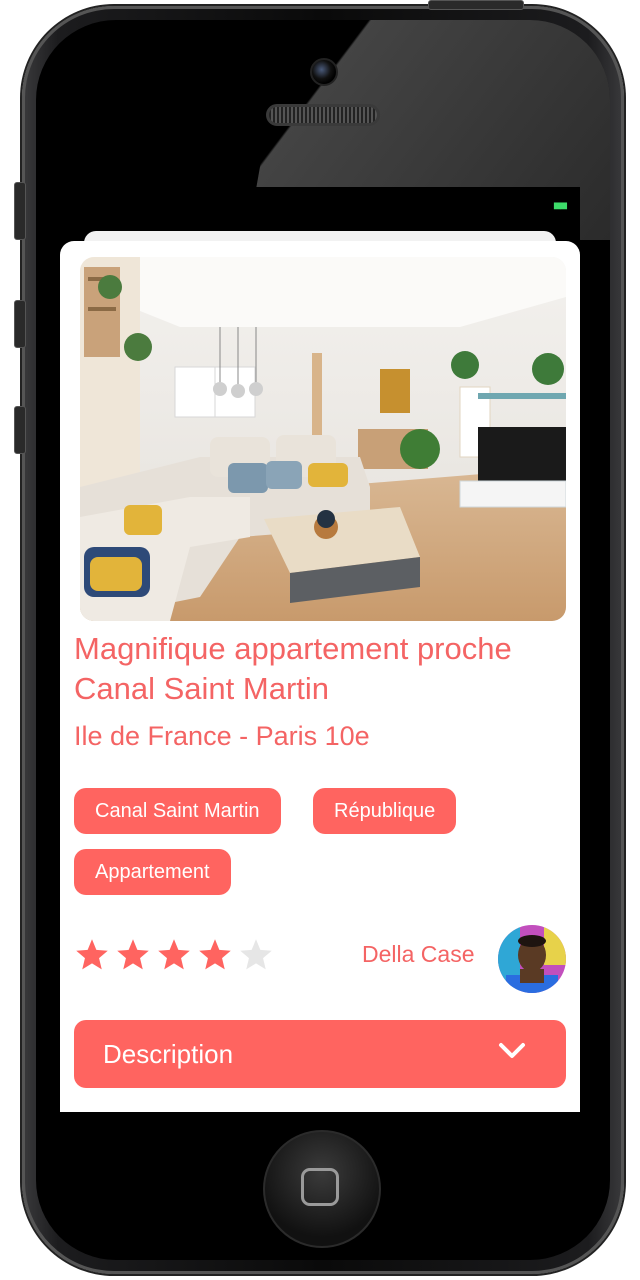 This screenshot has width=640, height=1280. Describe the element at coordinates (20, 430) in the screenshot. I see `volume-down-button` at that location.